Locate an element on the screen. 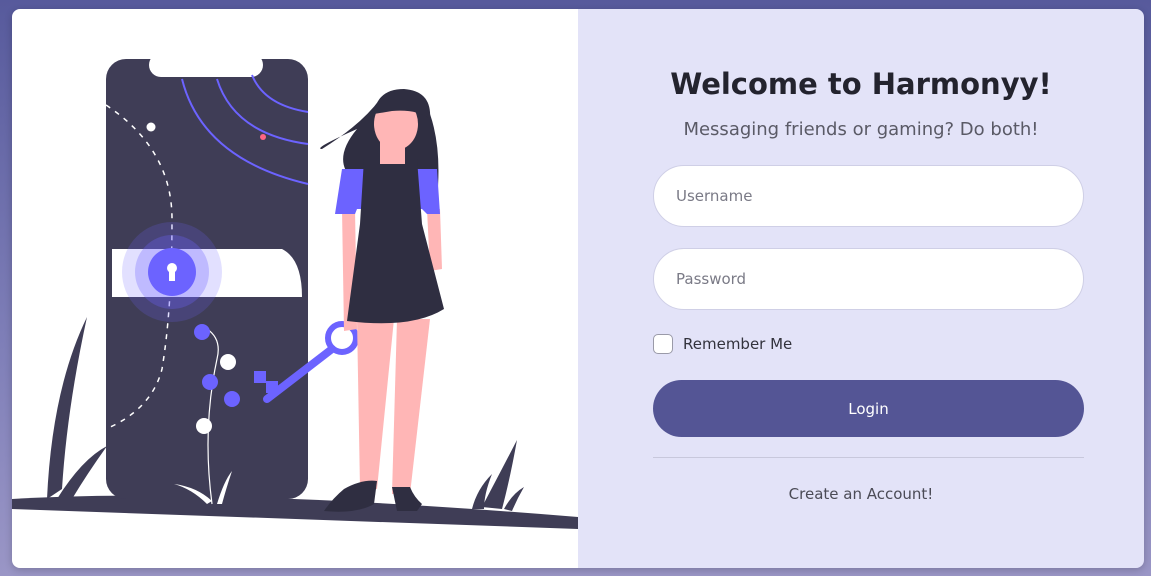 This screenshot has height=576, width=1151. remember-me-checkbox is located at coordinates (663, 344).